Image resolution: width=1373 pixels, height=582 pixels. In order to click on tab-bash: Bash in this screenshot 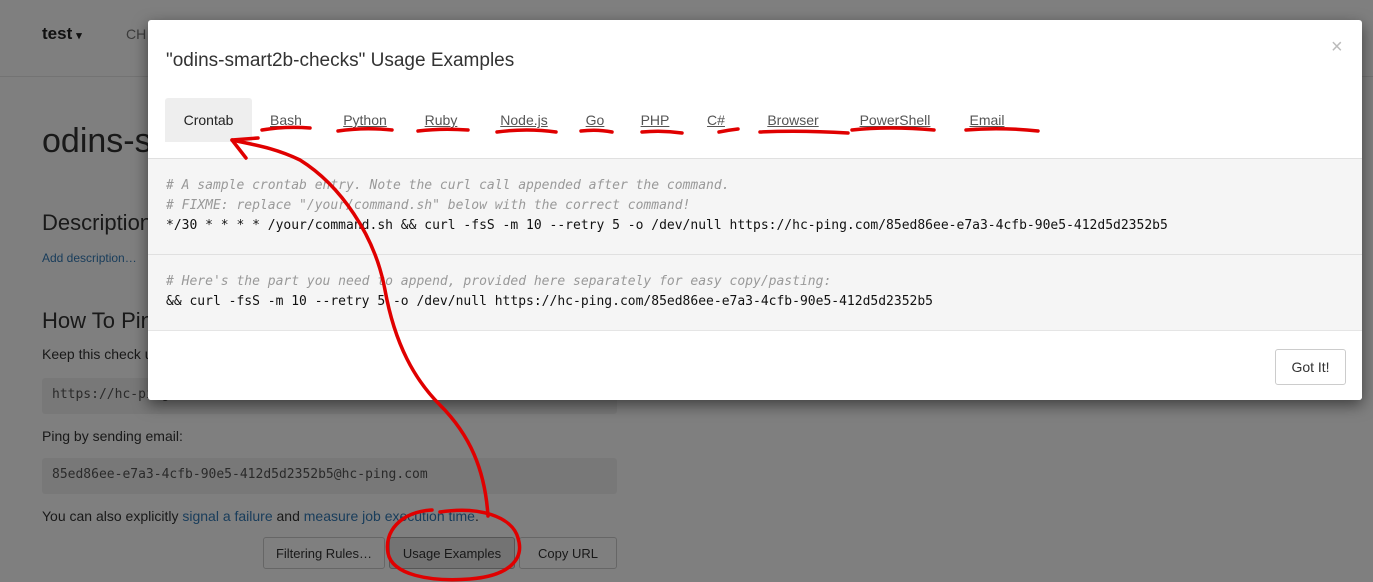, I will do `click(286, 120)`.